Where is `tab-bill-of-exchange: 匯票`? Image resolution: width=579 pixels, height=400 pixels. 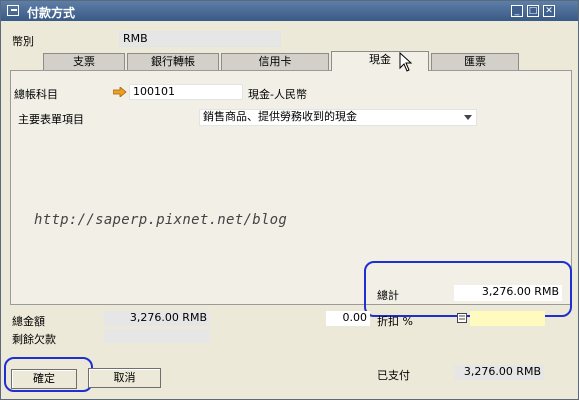
tab-bill-of-exchange: 匯票 is located at coordinates (475, 62).